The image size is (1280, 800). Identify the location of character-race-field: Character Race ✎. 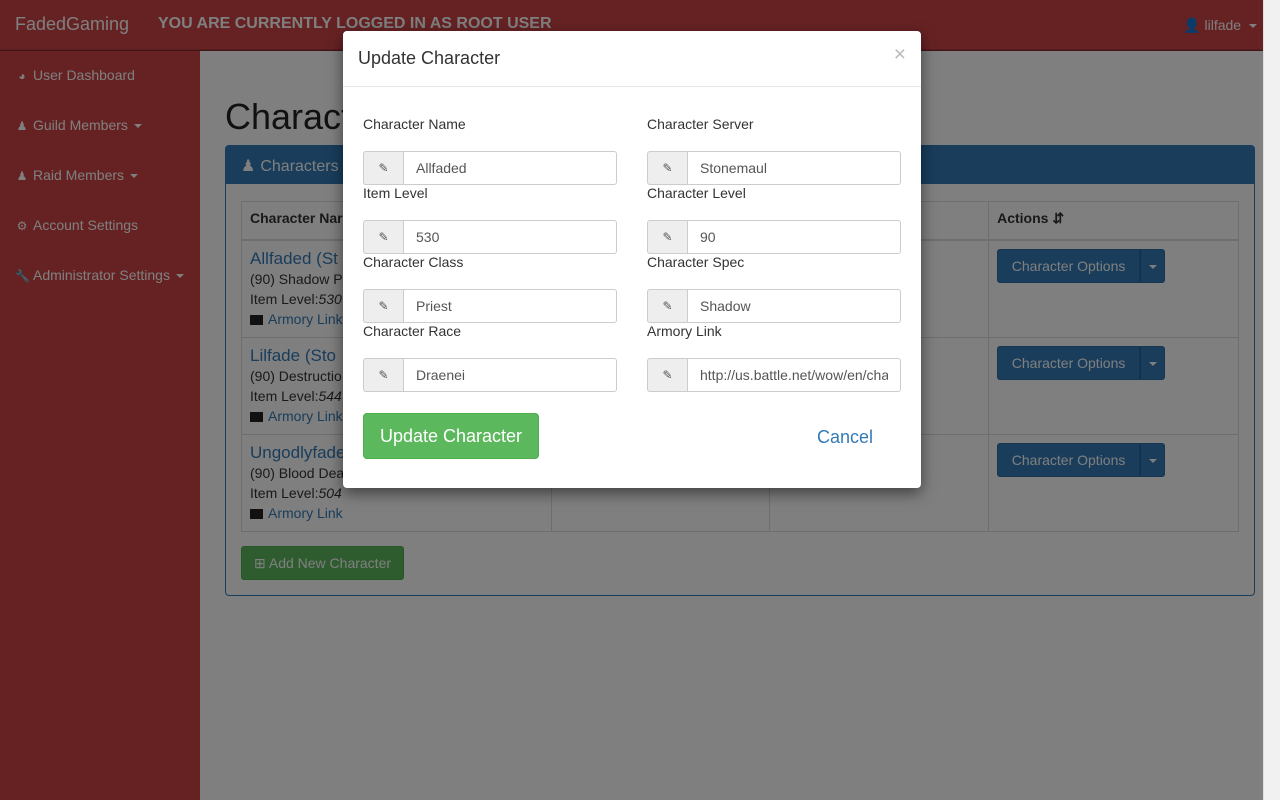
(490, 357).